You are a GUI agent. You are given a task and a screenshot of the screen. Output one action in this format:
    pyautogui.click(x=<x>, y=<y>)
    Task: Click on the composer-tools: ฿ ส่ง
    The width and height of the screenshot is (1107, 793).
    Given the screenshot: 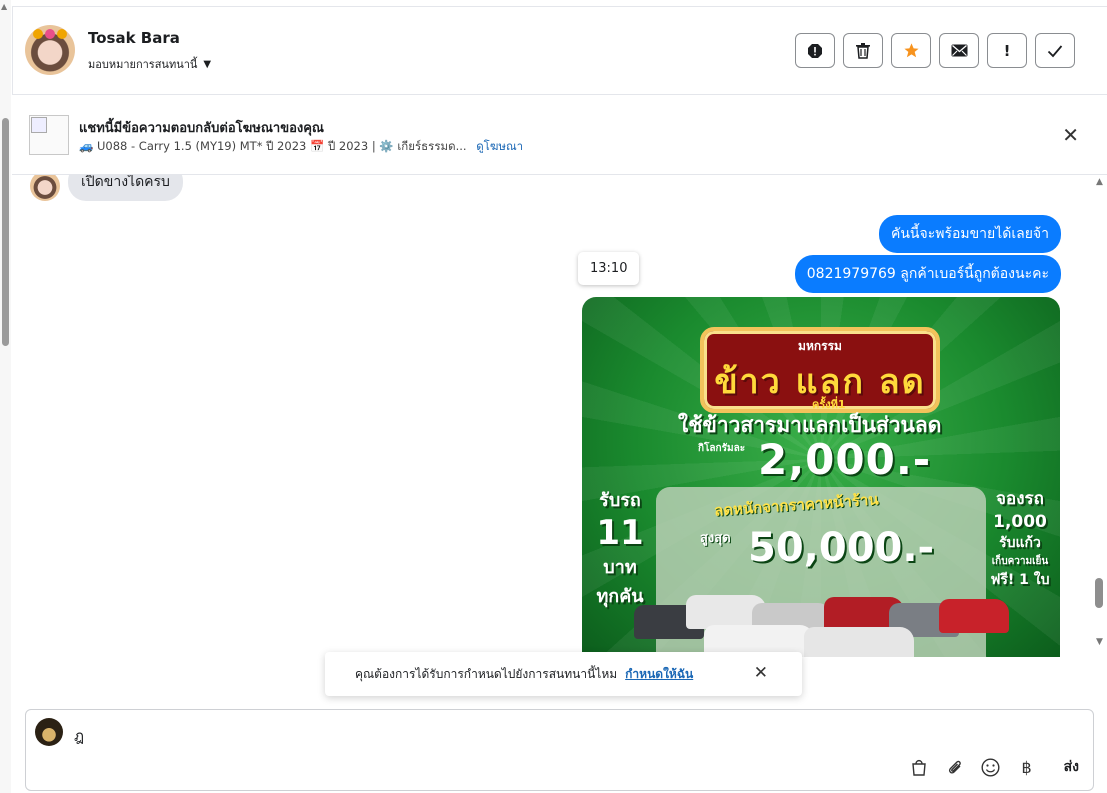 What is the action you would take?
    pyautogui.click(x=993, y=767)
    